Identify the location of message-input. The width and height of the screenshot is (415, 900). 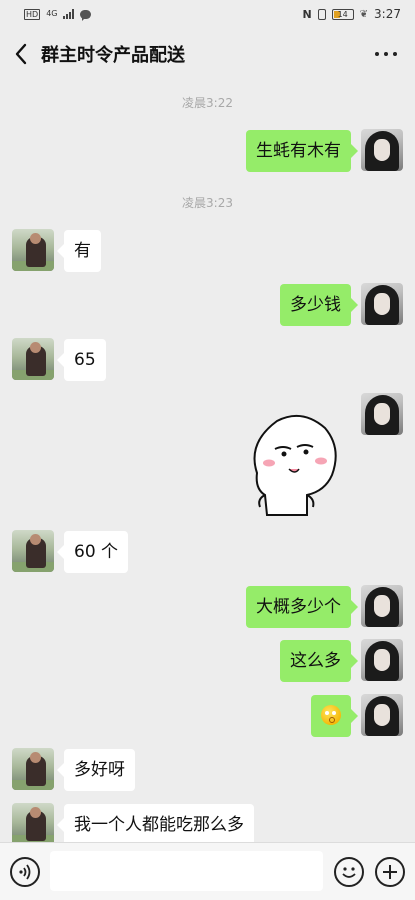
(186, 871).